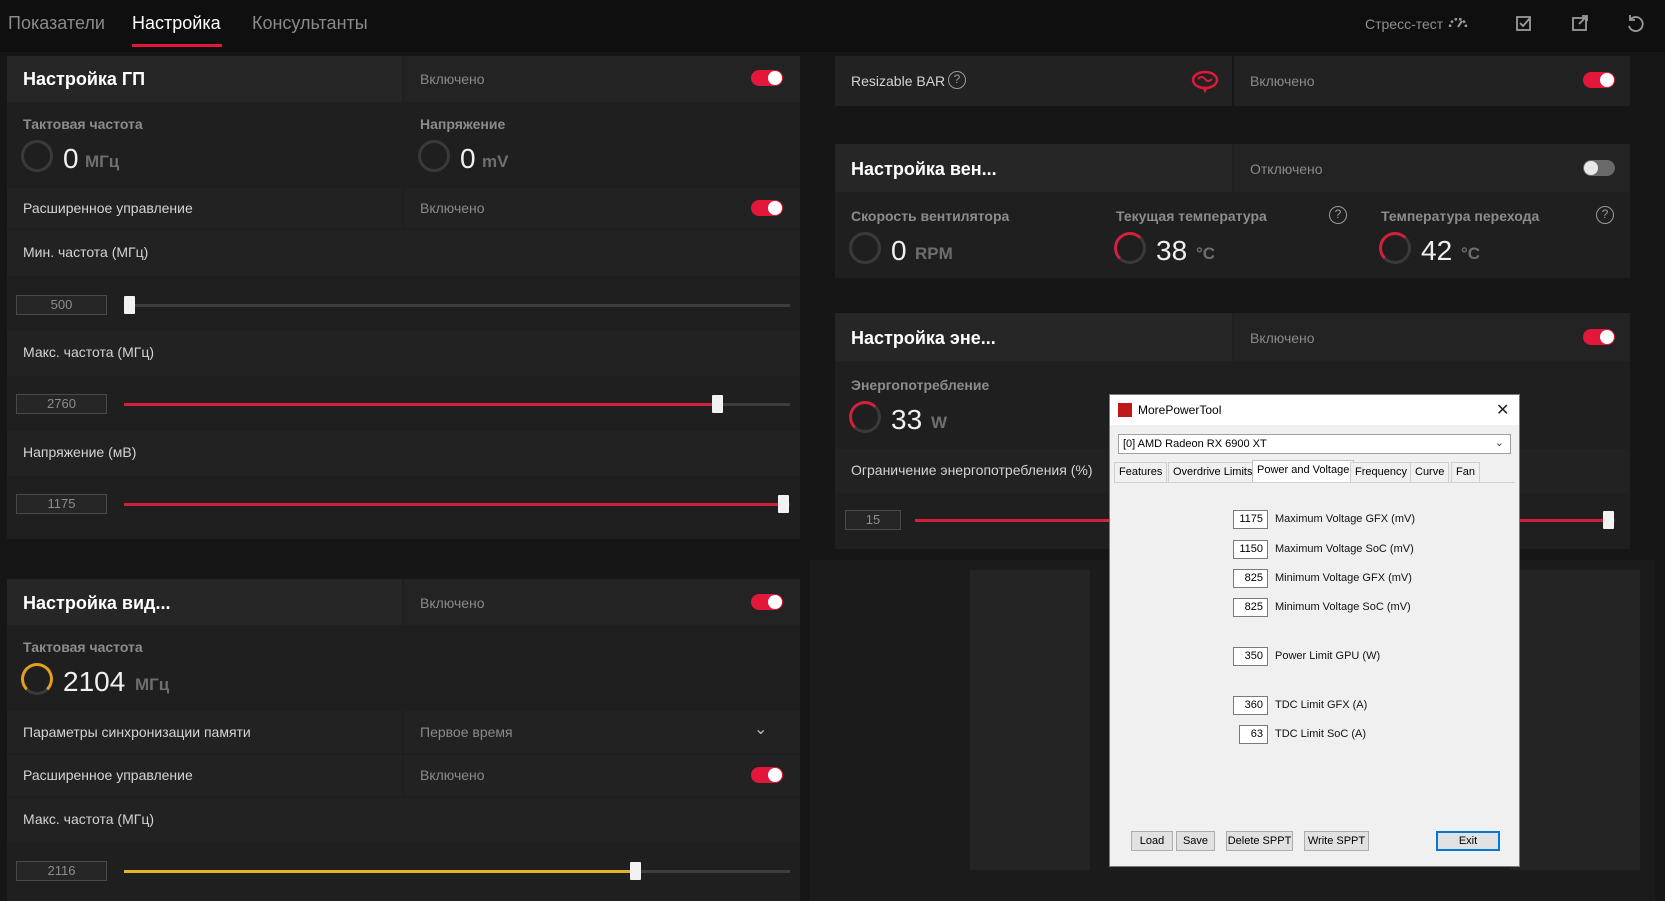 The width and height of the screenshot is (1665, 901). Describe the element at coordinates (1524, 23) in the screenshot. I see `profile-check-icon` at that location.